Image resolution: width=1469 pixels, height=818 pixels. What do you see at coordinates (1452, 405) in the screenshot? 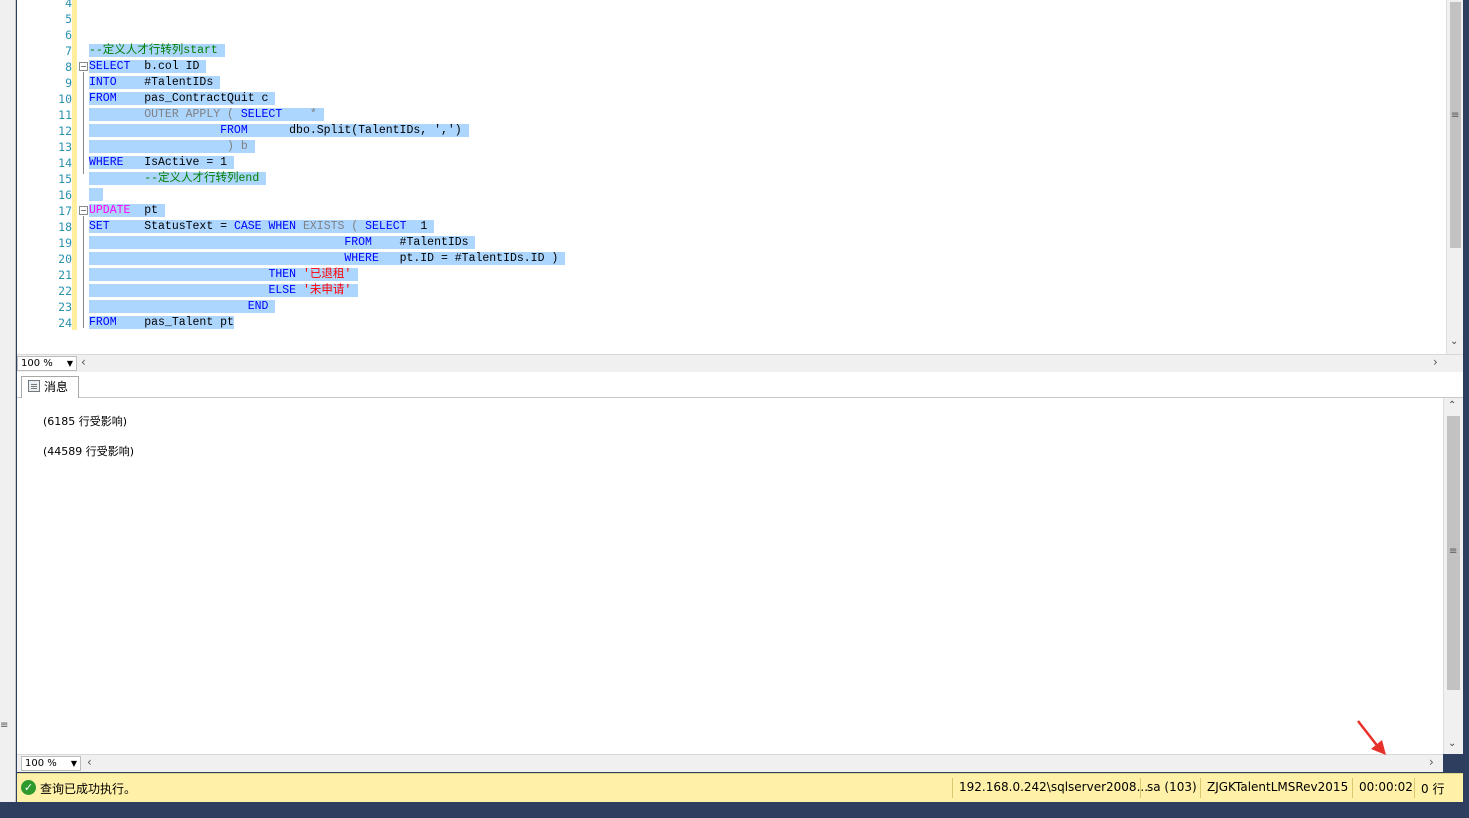
I see `chevron-up-icon: ⌃` at bounding box center [1452, 405].